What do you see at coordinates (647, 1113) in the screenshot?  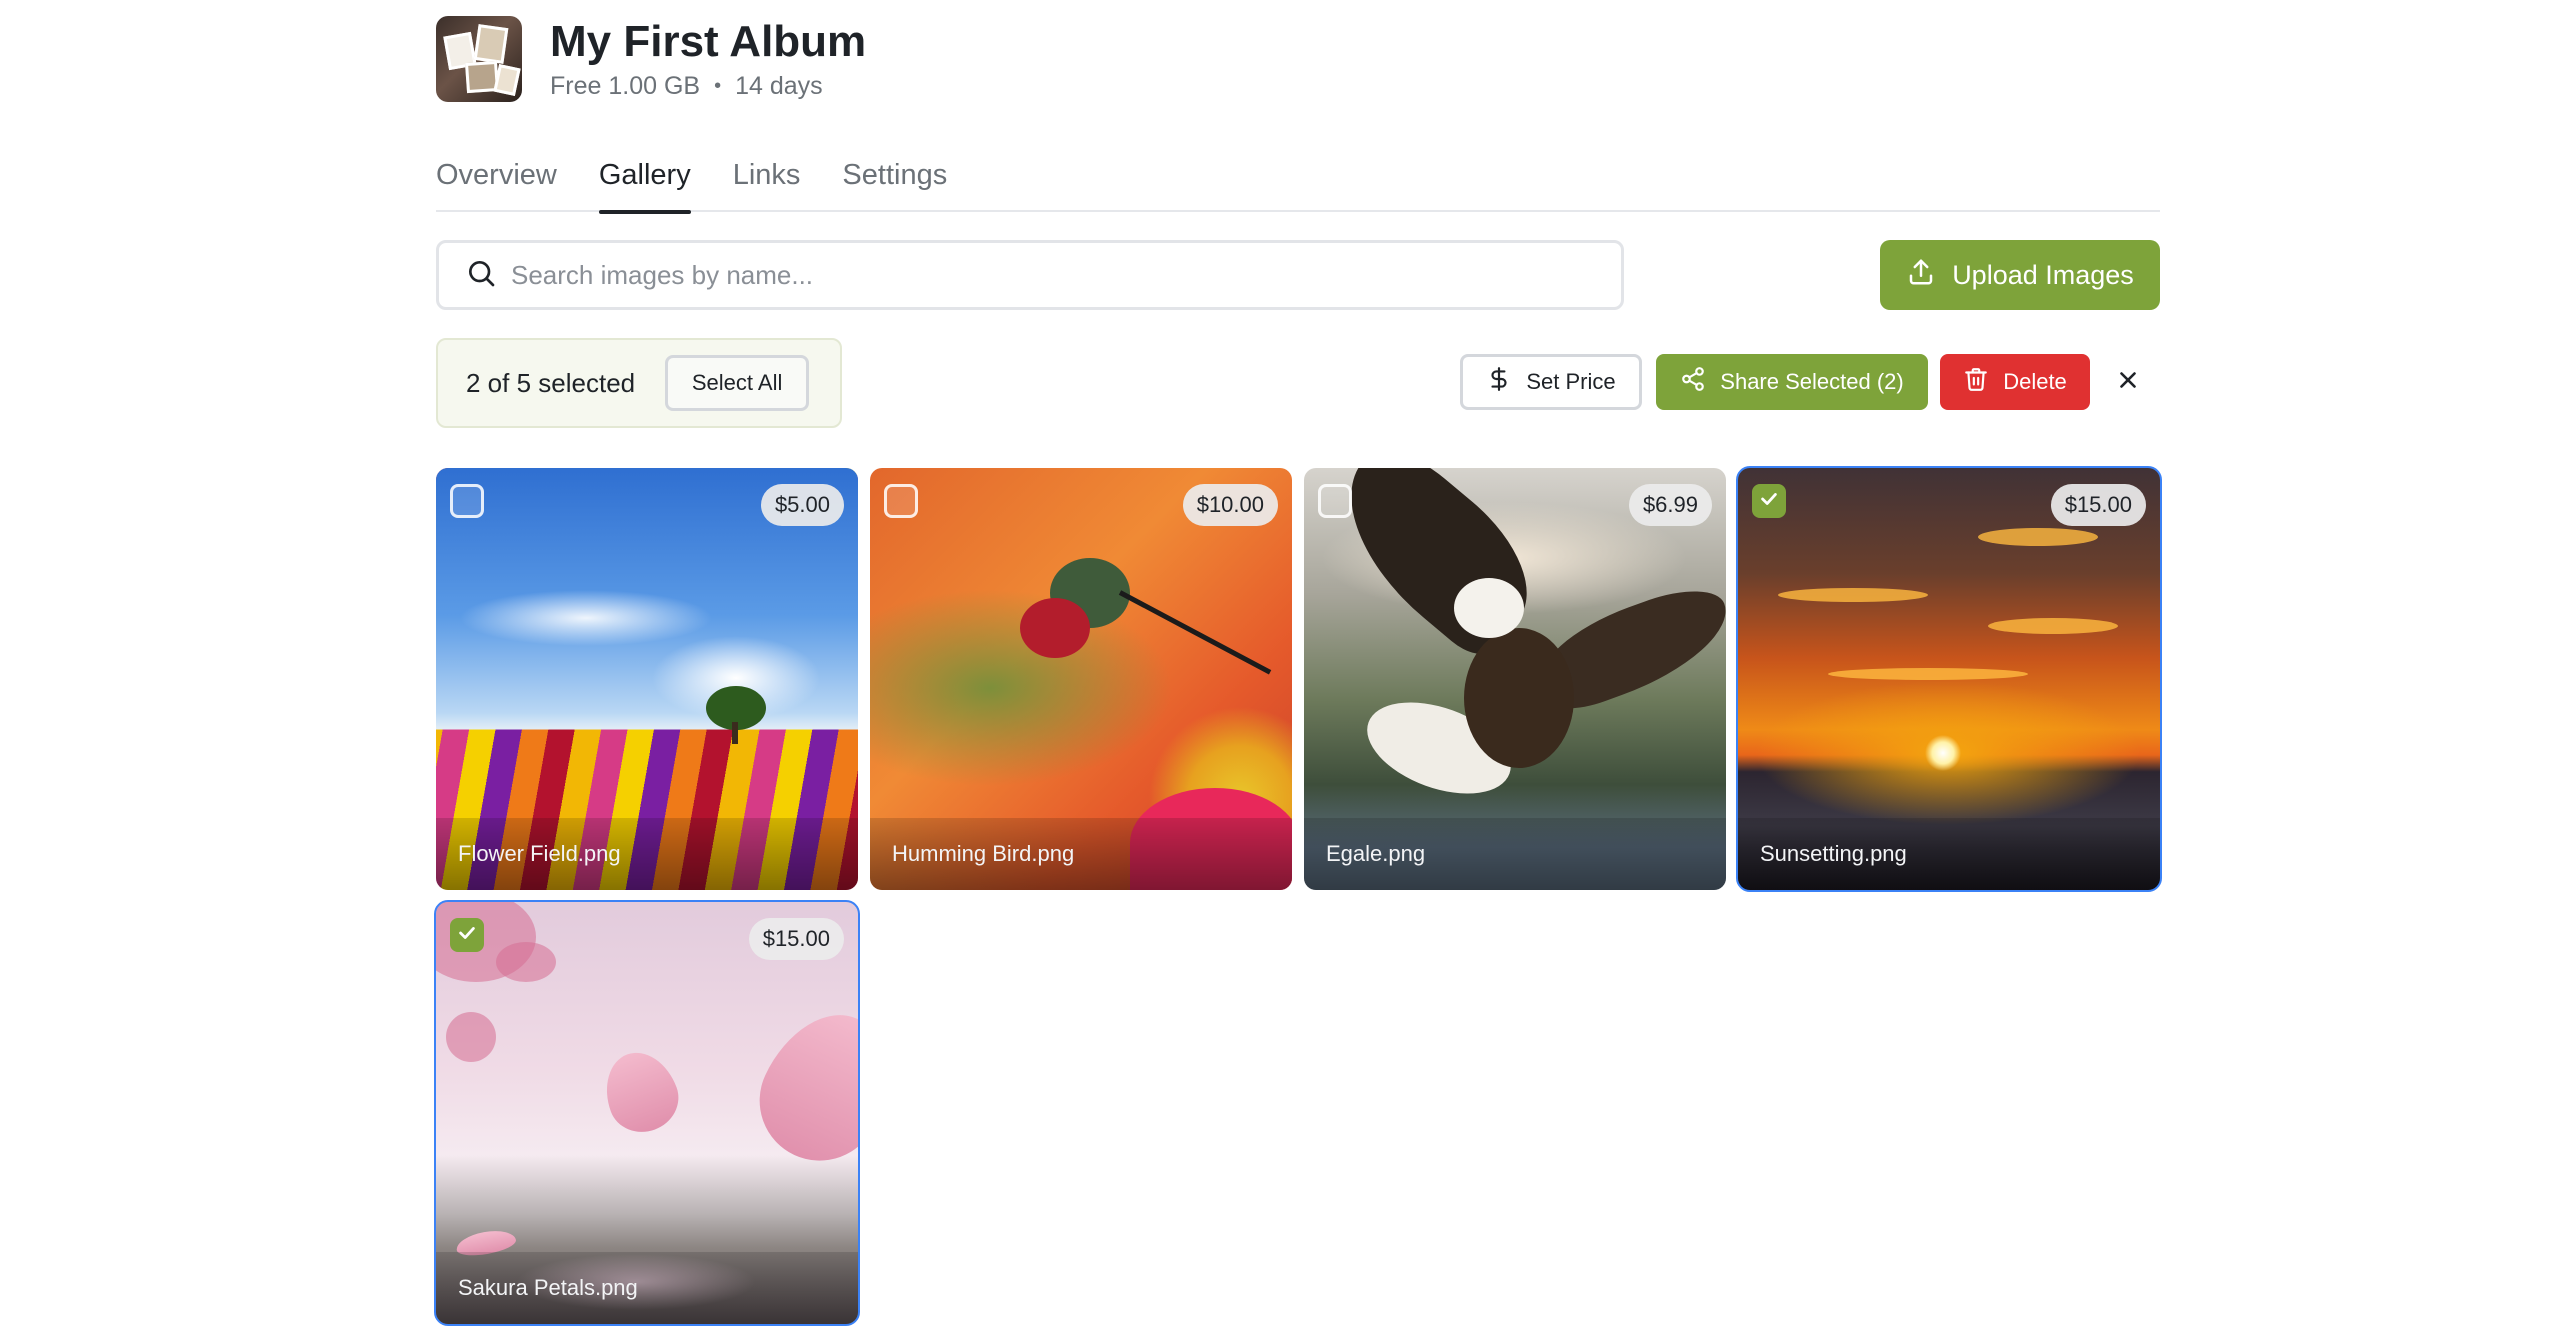 I see `gallery-card: $15.00 Sakura Petals.png` at bounding box center [647, 1113].